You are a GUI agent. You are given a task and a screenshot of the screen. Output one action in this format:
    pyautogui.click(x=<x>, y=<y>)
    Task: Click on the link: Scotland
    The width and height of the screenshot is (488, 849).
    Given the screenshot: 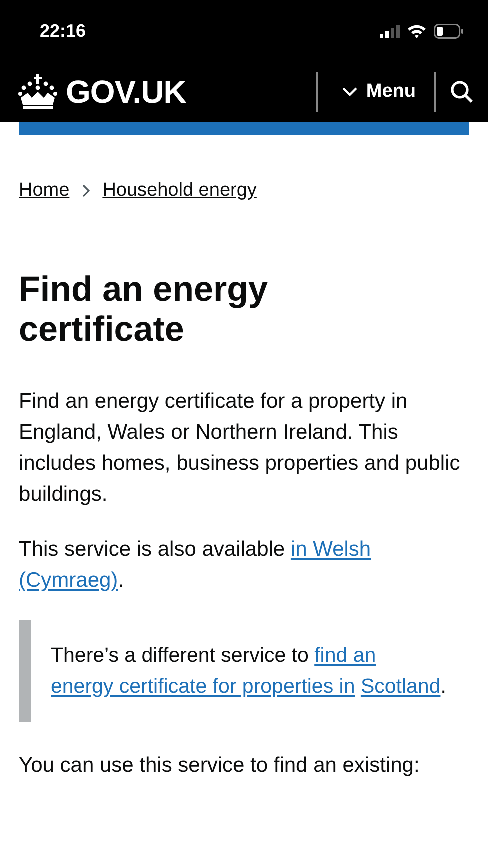 What is the action you would take?
    pyautogui.click(x=400, y=686)
    